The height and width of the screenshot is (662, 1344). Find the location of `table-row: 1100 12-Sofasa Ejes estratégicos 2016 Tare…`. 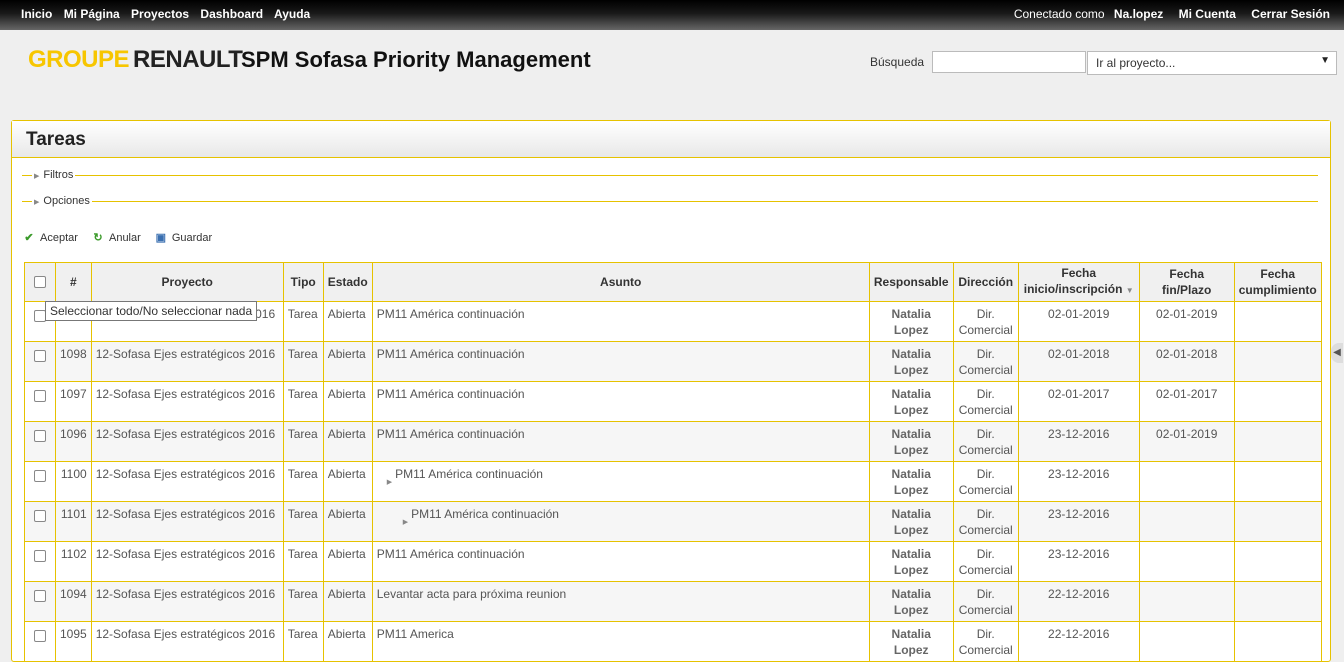

table-row: 1100 12-Sofasa Ejes estratégicos 2016 Tare… is located at coordinates (673, 481).